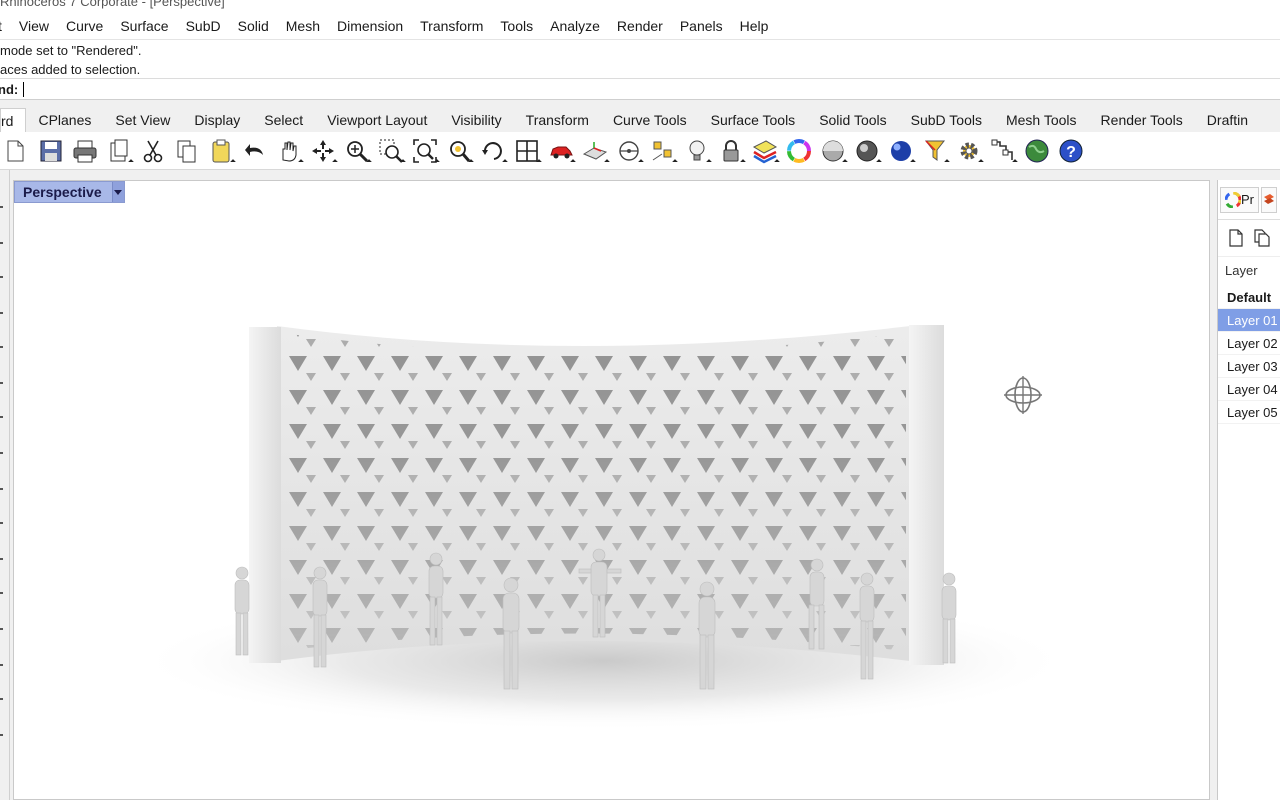 Image resolution: width=1280 pixels, height=800 pixels. I want to click on cplane-button, so click(595, 151).